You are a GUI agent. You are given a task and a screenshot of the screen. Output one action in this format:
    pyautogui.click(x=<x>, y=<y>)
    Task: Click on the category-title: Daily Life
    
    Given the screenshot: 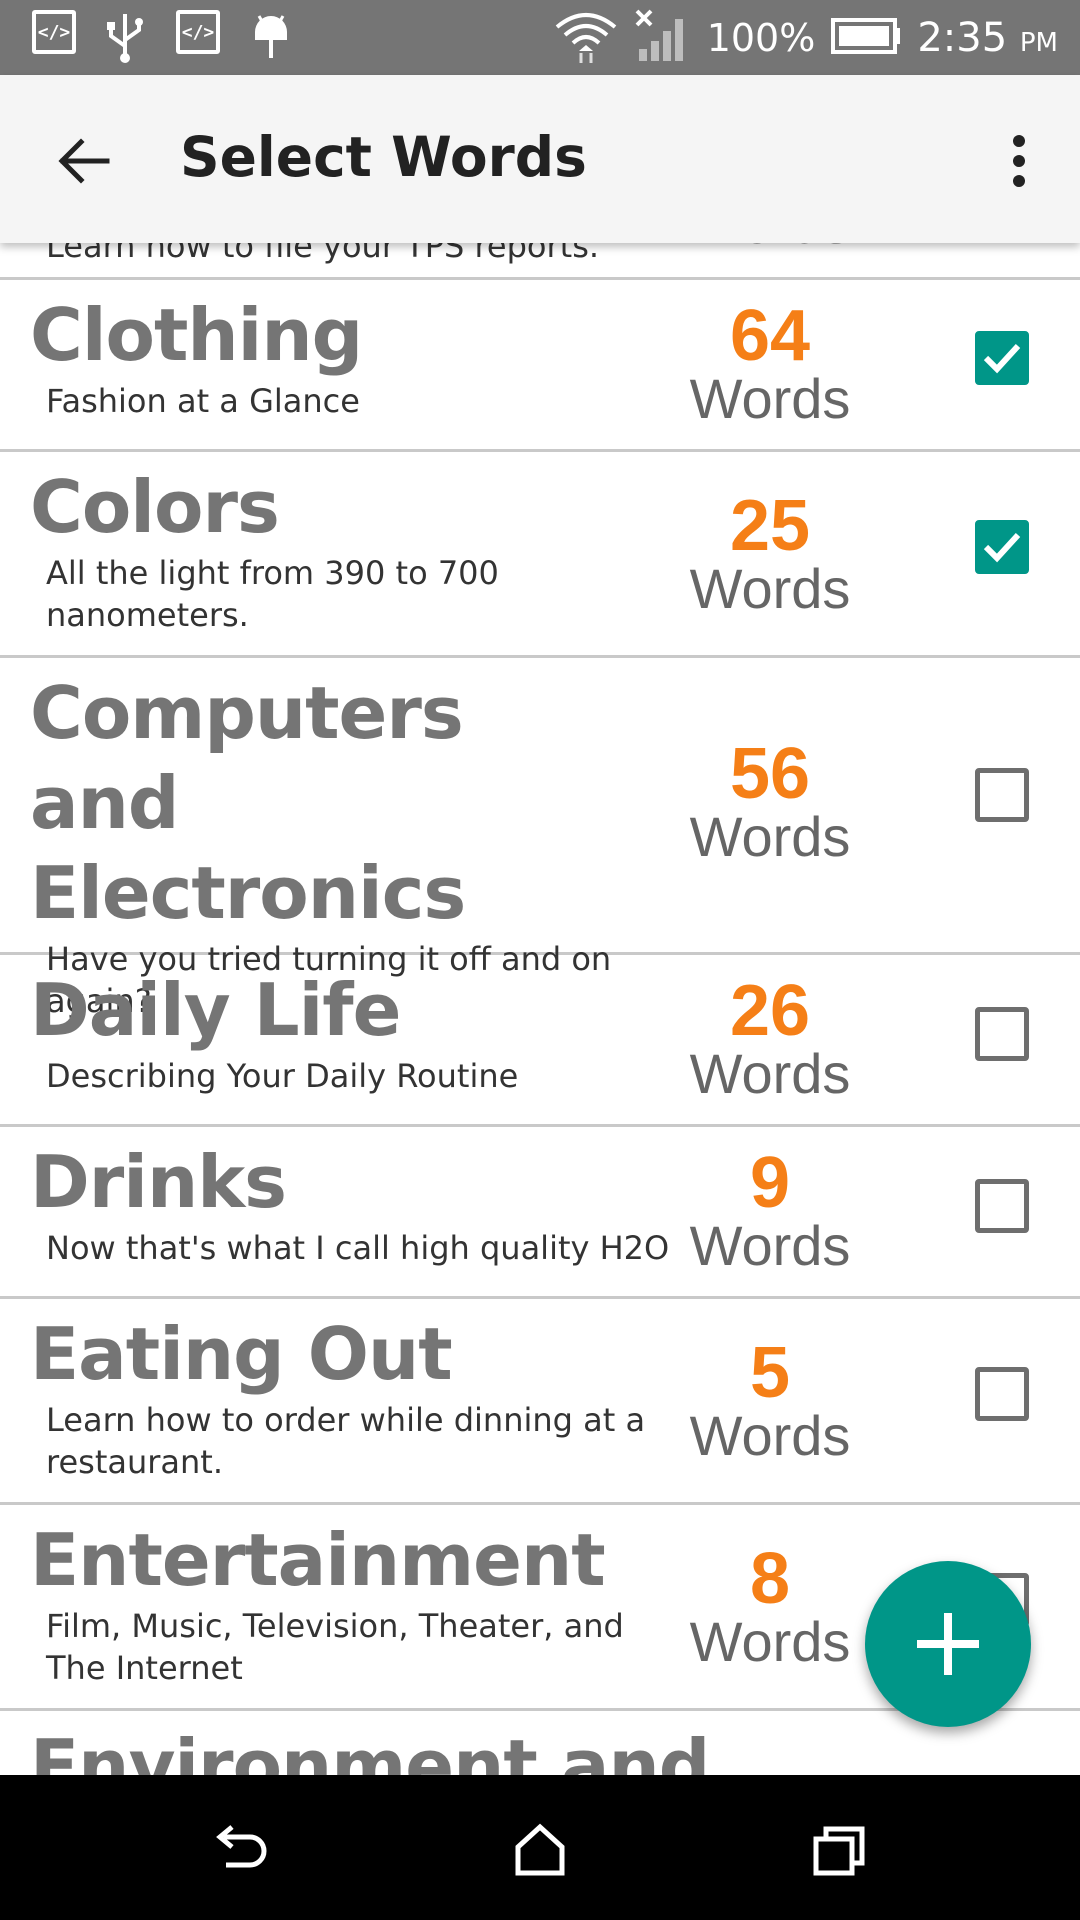 What is the action you would take?
    pyautogui.click(x=215, y=1010)
    